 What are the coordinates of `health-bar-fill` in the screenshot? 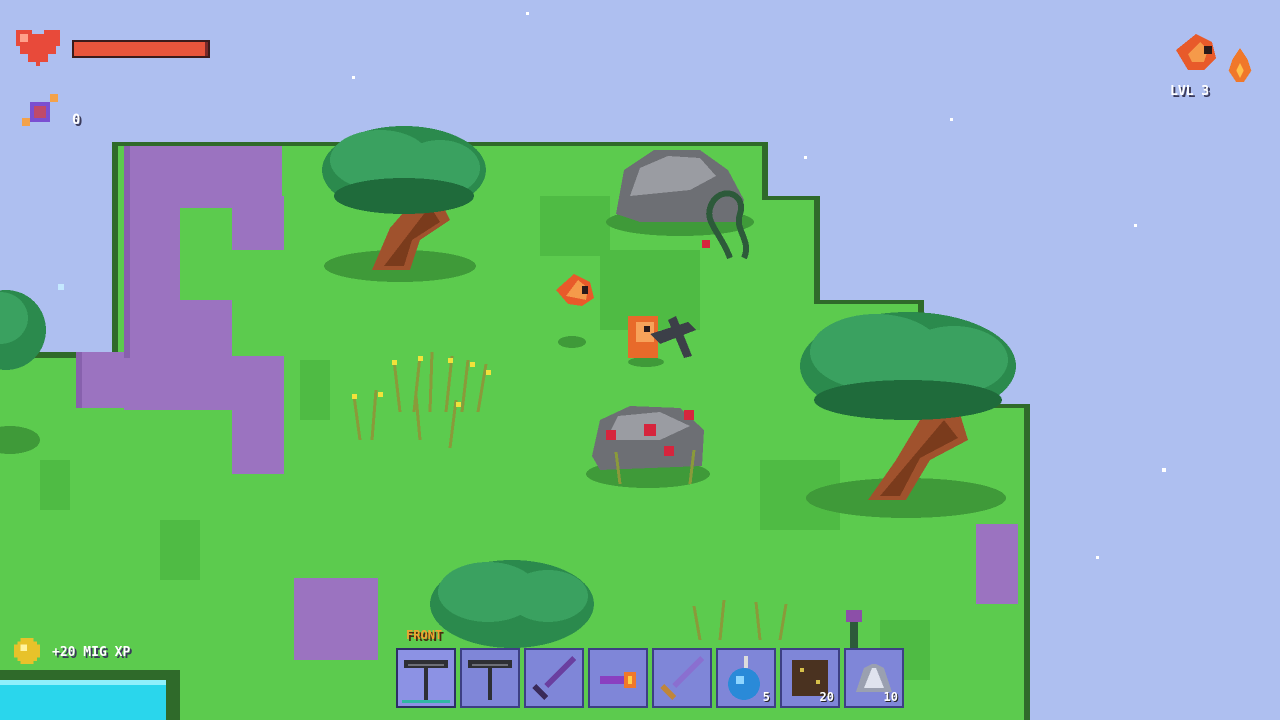 It's located at (140, 49).